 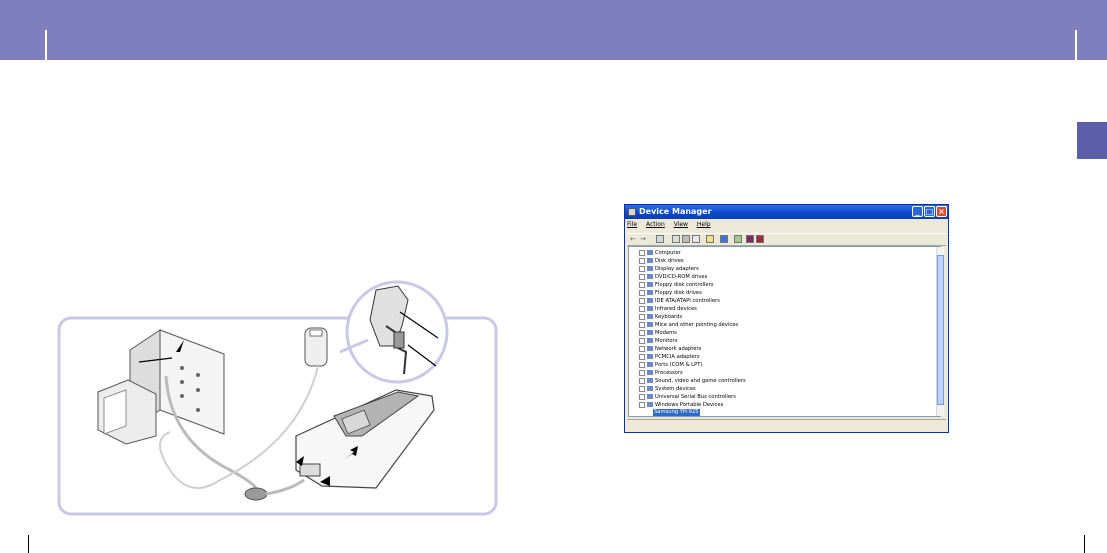 I want to click on header-band, so click(x=553, y=30).